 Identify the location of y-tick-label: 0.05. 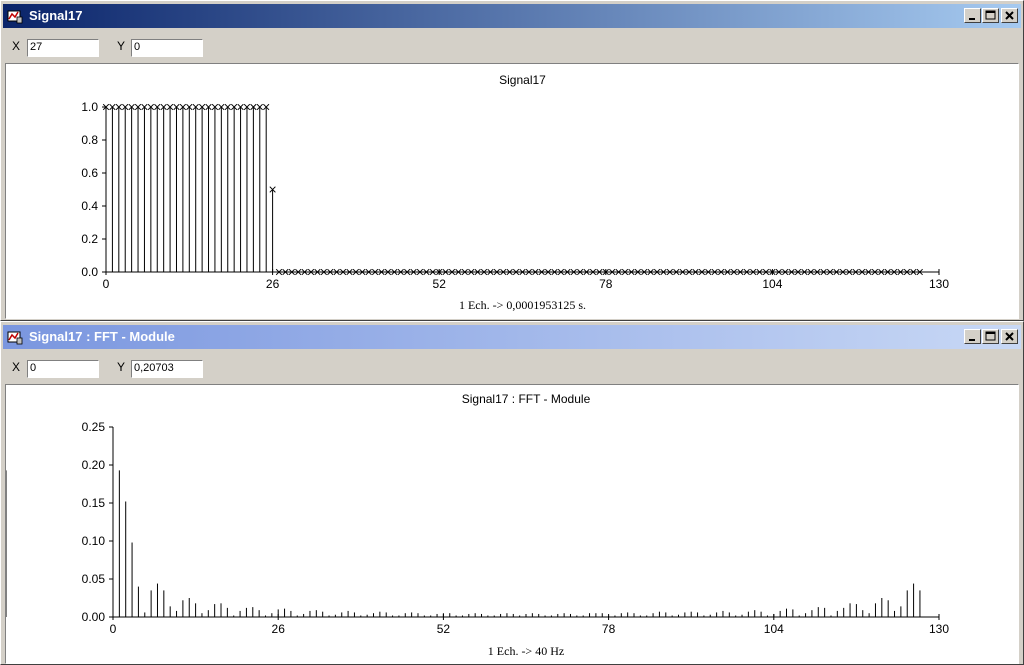
(94, 579).